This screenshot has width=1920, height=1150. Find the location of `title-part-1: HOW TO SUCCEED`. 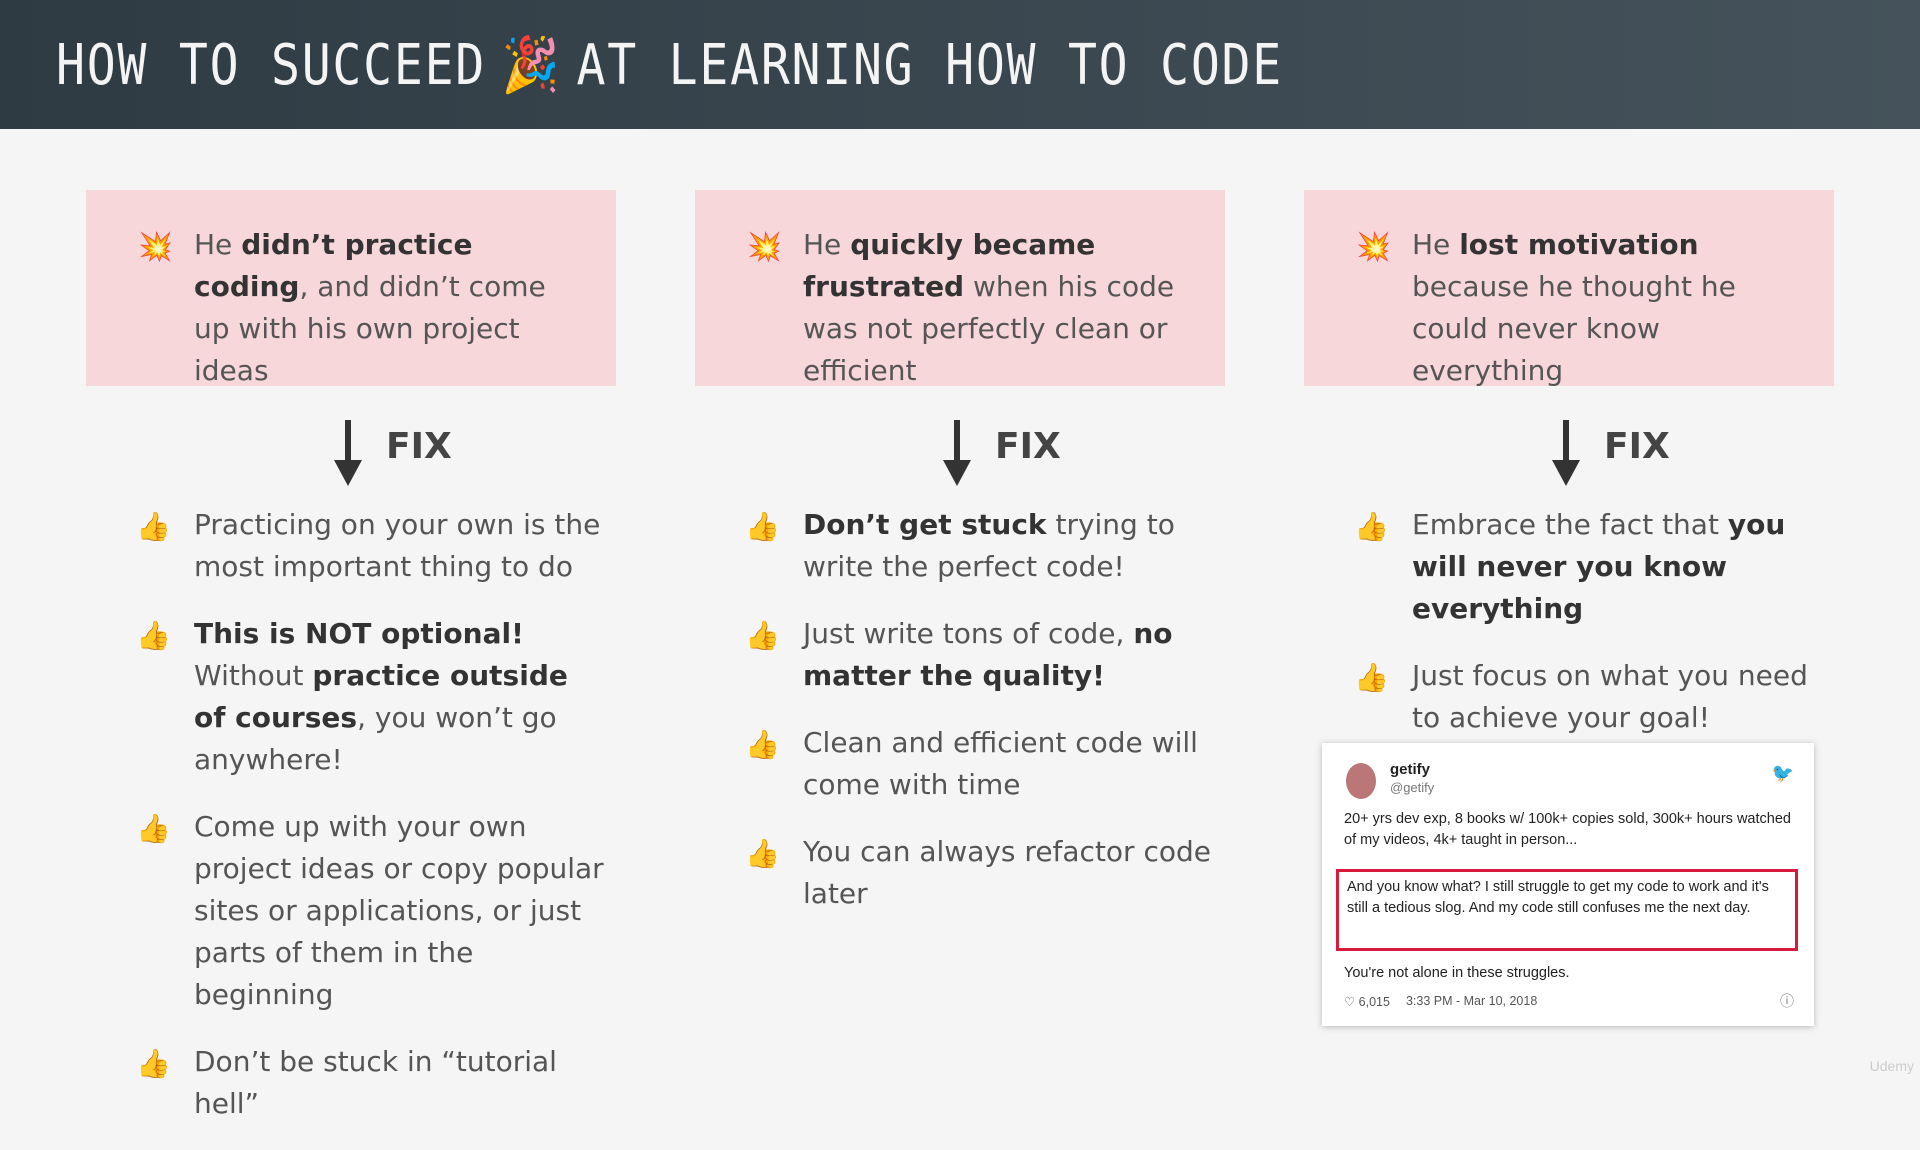

title-part-1: HOW TO SUCCEED is located at coordinates (271, 65).